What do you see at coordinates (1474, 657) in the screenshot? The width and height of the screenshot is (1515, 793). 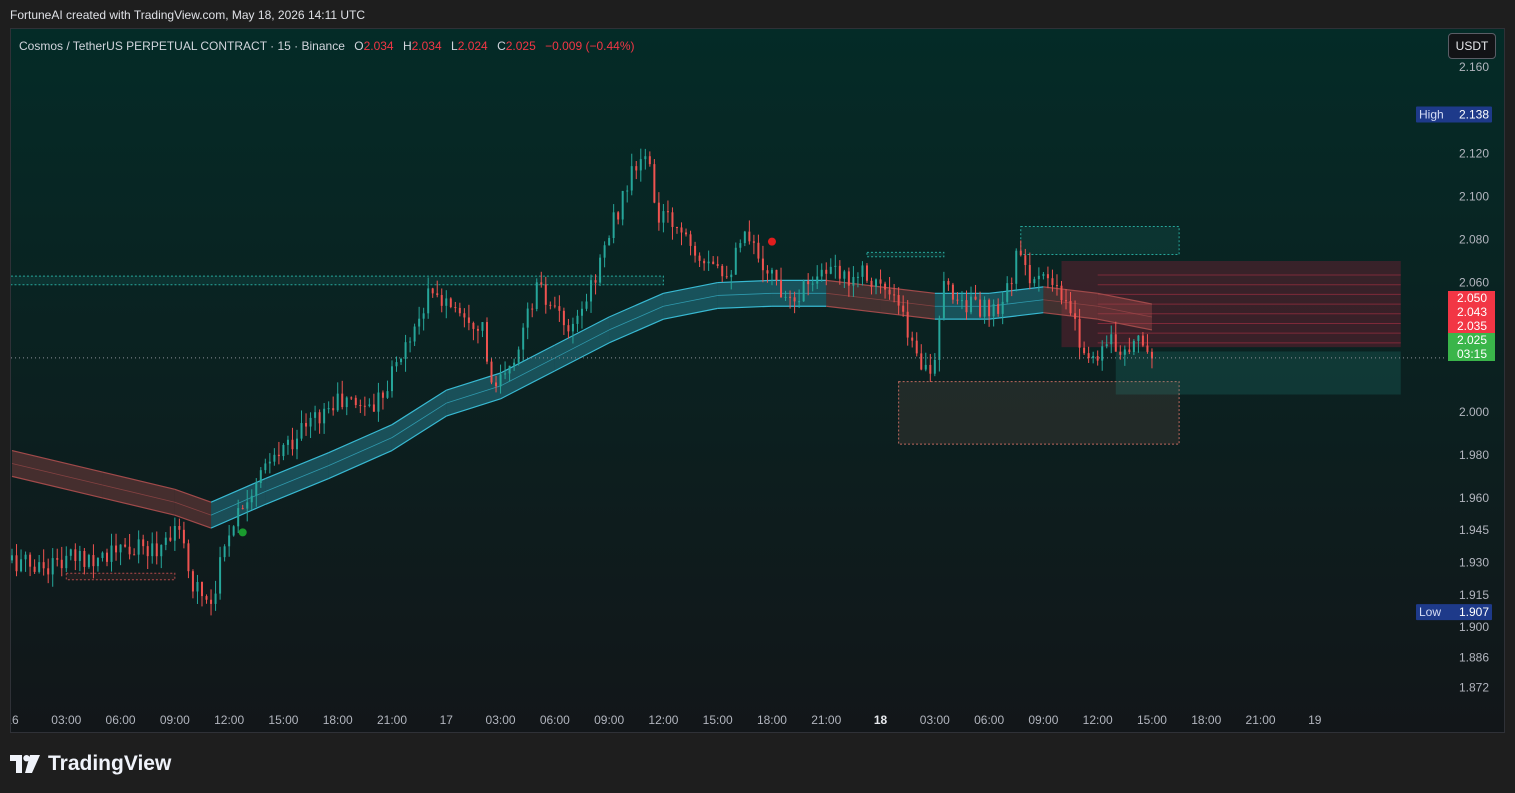 I see `y-tick-label: 1.886` at bounding box center [1474, 657].